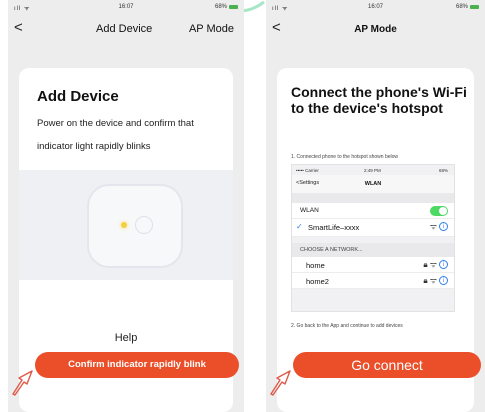 The image size is (485, 412). I want to click on indicator-light-icon, so click(124, 225).